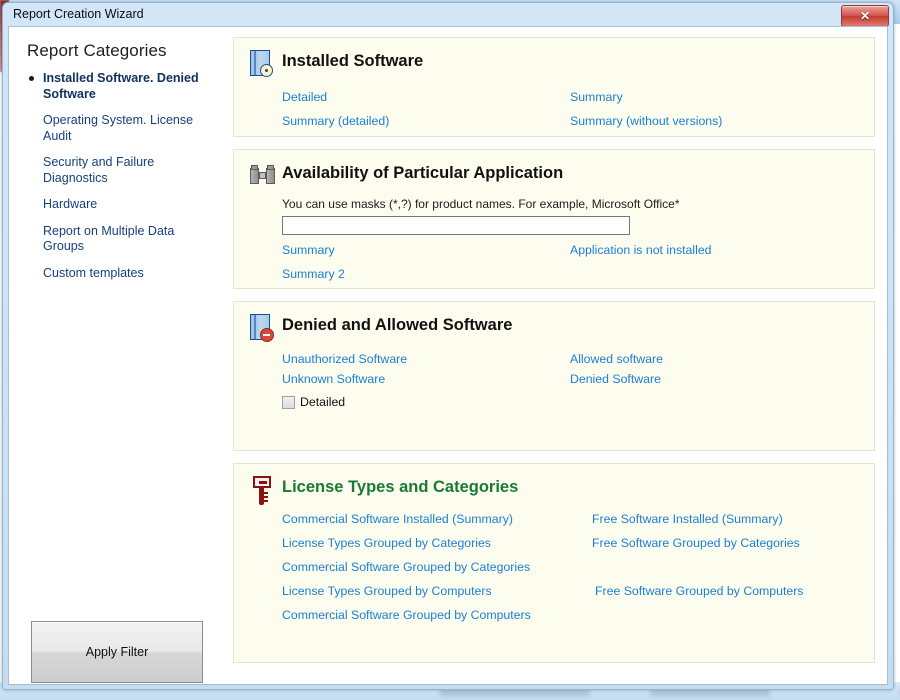 This screenshot has width=900, height=700. I want to click on panel-header: Denied and Allowed Software, so click(554, 328).